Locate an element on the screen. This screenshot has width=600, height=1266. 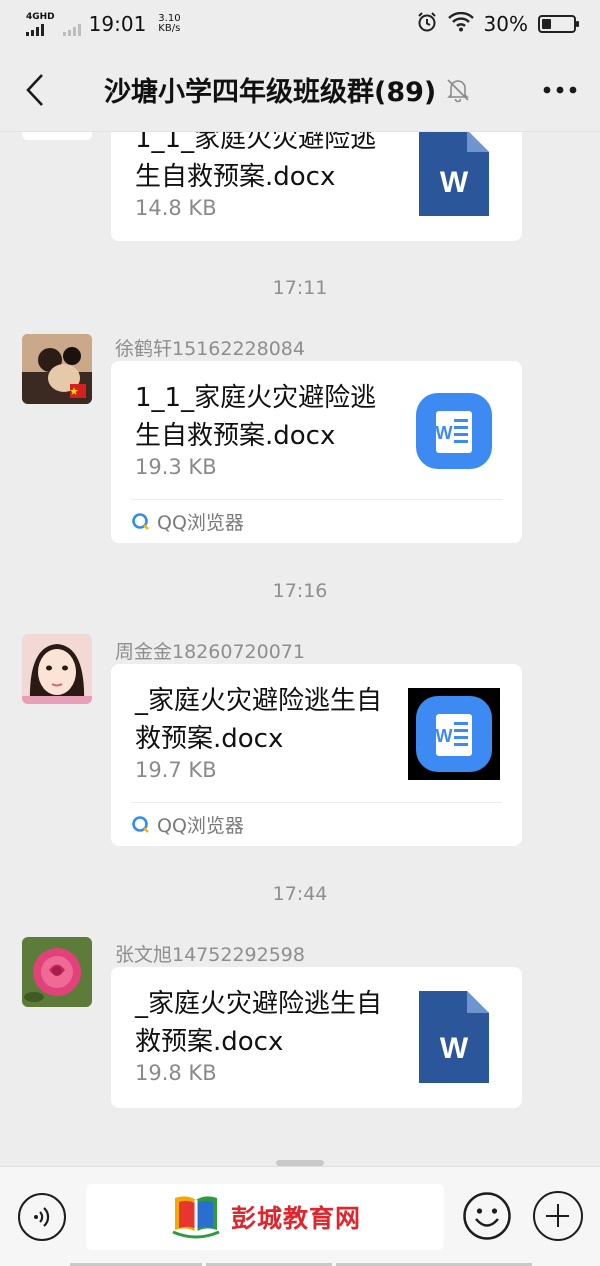
watermark-brand: 彭城教育网 is located at coordinates (295, 1218).